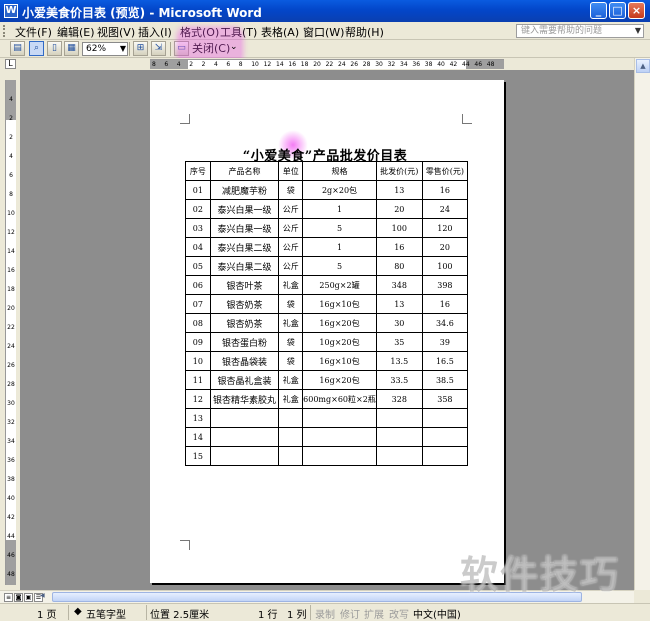 The height and width of the screenshot is (621, 650). Describe the element at coordinates (244, 190) in the screenshot. I see `table-cell: 减肥魔芋粉` at that location.